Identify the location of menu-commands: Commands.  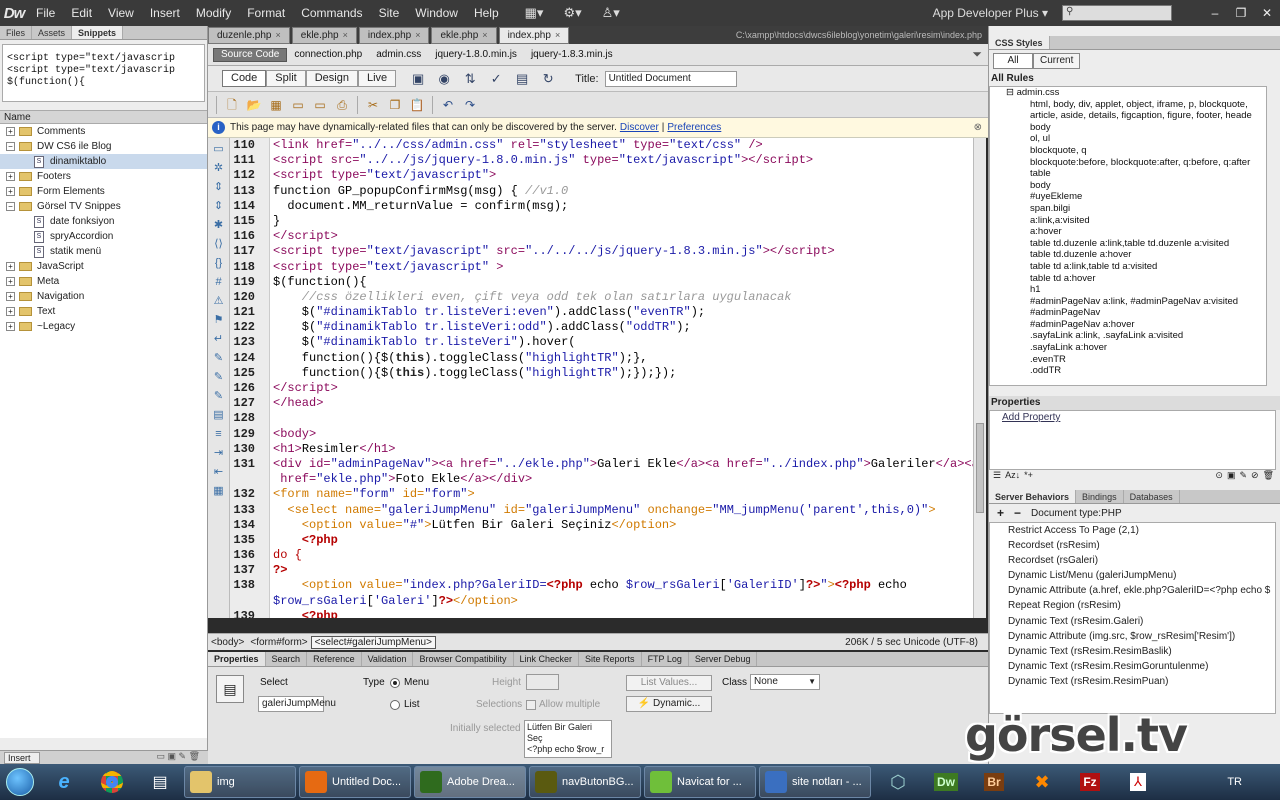
(331, 13).